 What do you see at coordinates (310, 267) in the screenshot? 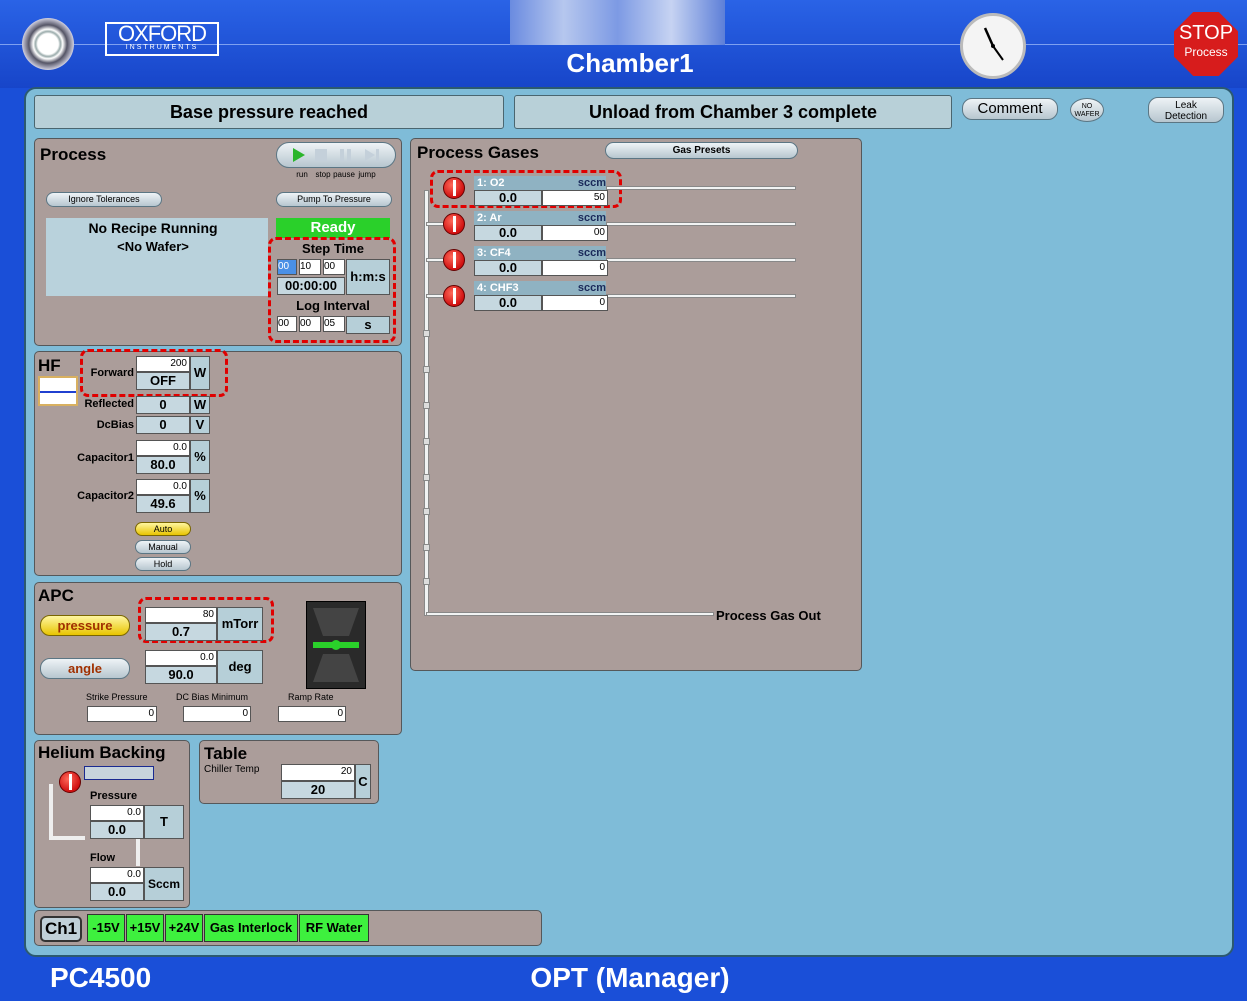
I see `step-minutes-input: 10` at bounding box center [310, 267].